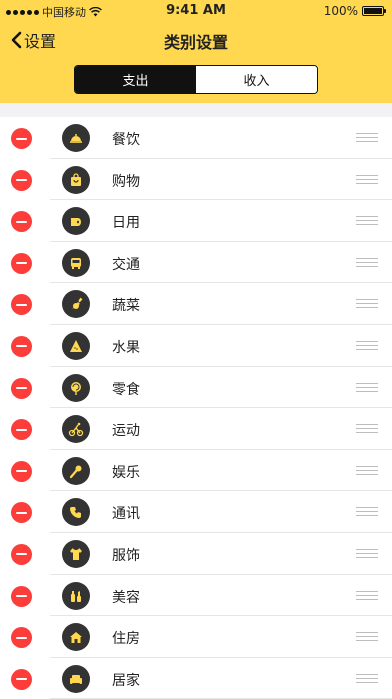  I want to click on category-label: 美容, so click(126, 597).